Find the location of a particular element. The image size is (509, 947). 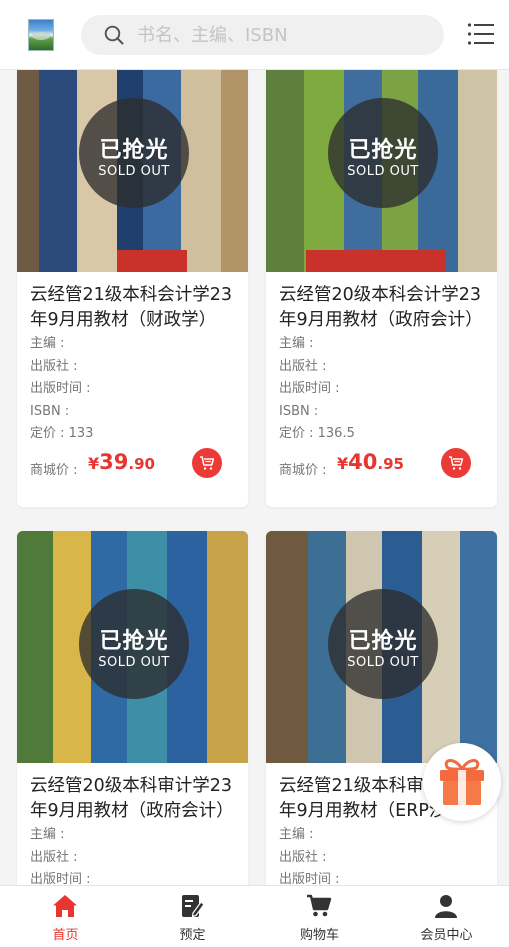

search-input is located at coordinates (282, 35).